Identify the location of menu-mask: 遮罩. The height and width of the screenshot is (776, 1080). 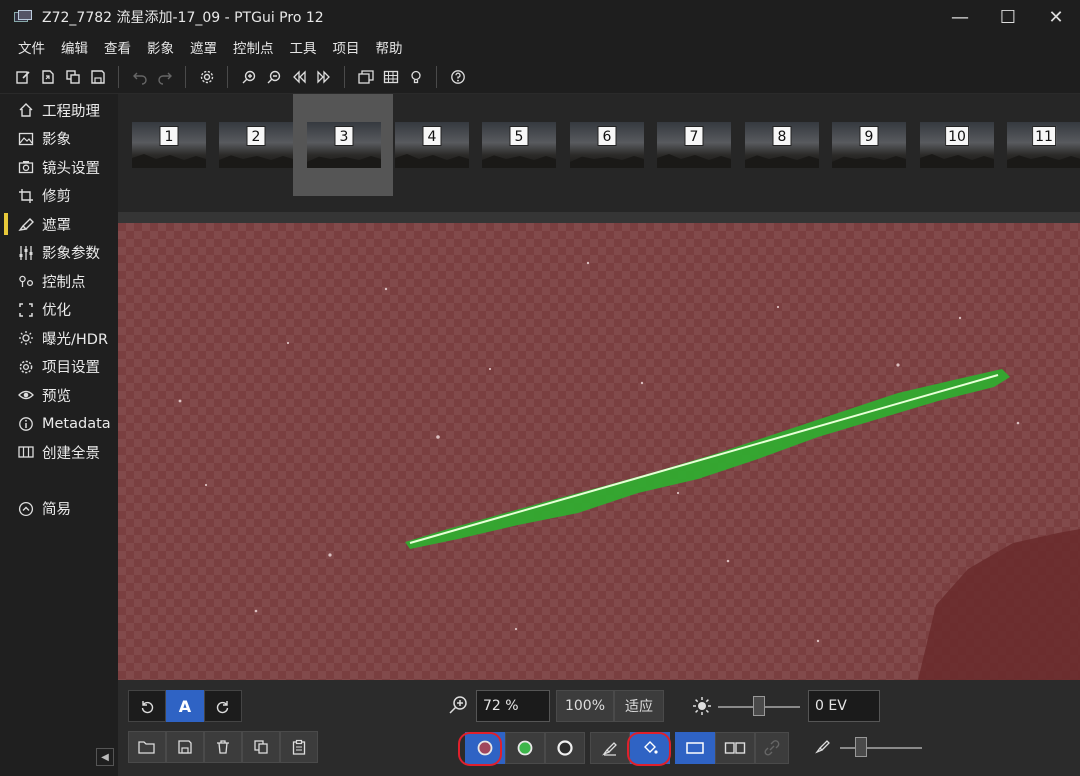
(203, 47).